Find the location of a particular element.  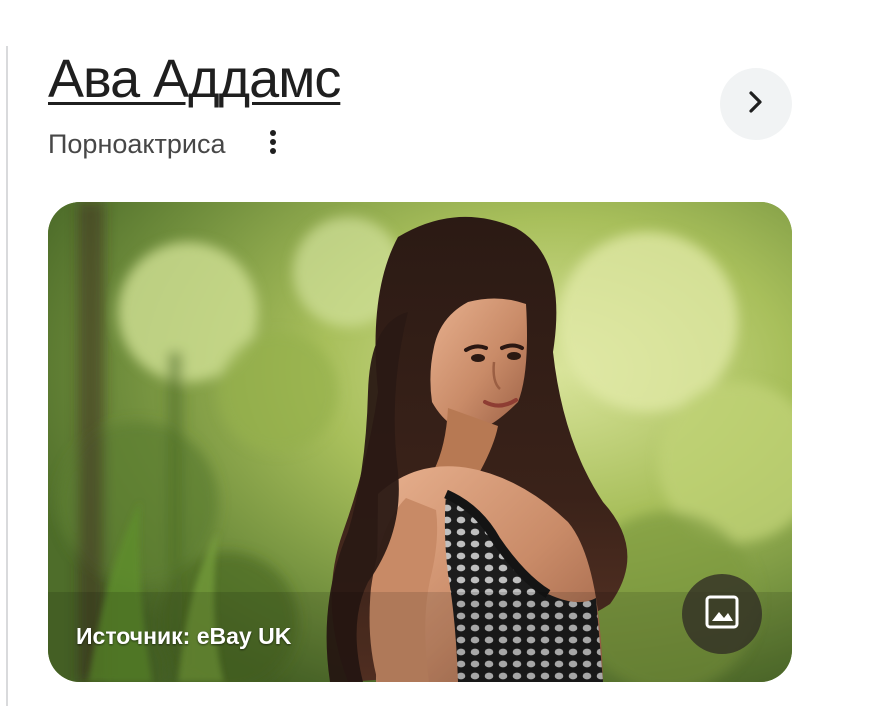

entity-title-link: Ава Аддамс is located at coordinates (194, 79).